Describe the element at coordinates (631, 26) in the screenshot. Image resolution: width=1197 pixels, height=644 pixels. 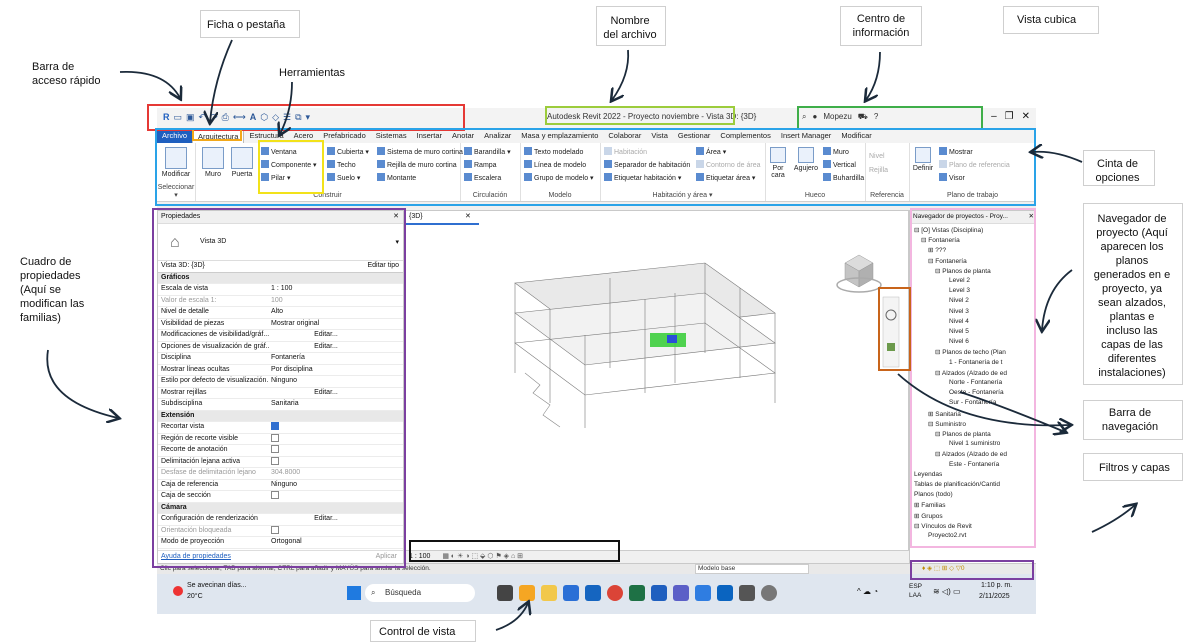
I see `filename-label-box` at that location.